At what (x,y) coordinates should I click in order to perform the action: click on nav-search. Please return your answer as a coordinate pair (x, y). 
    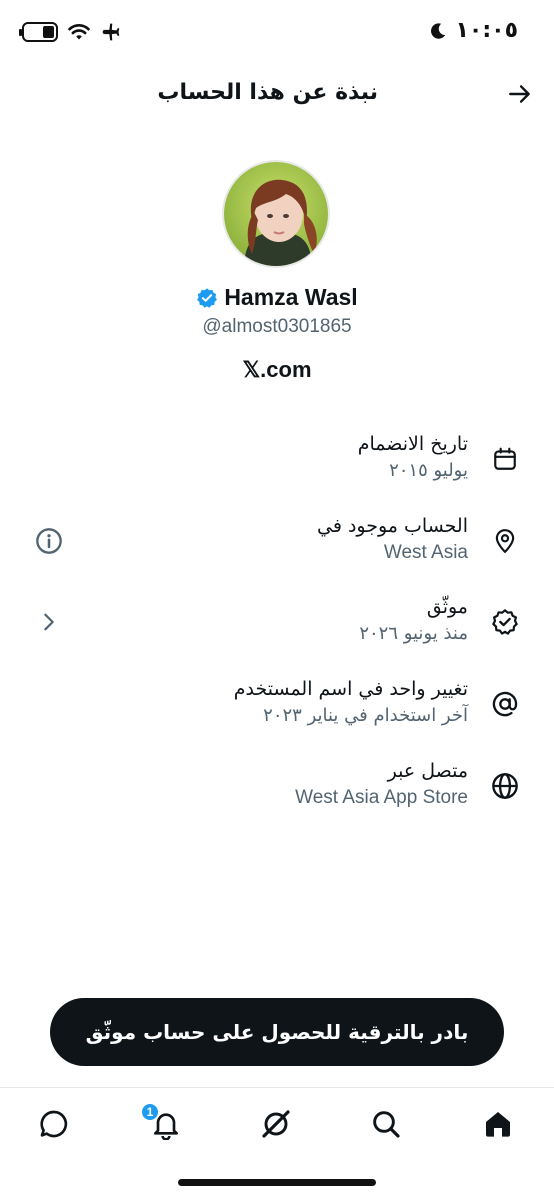
    Looking at the image, I should click on (386, 1124).